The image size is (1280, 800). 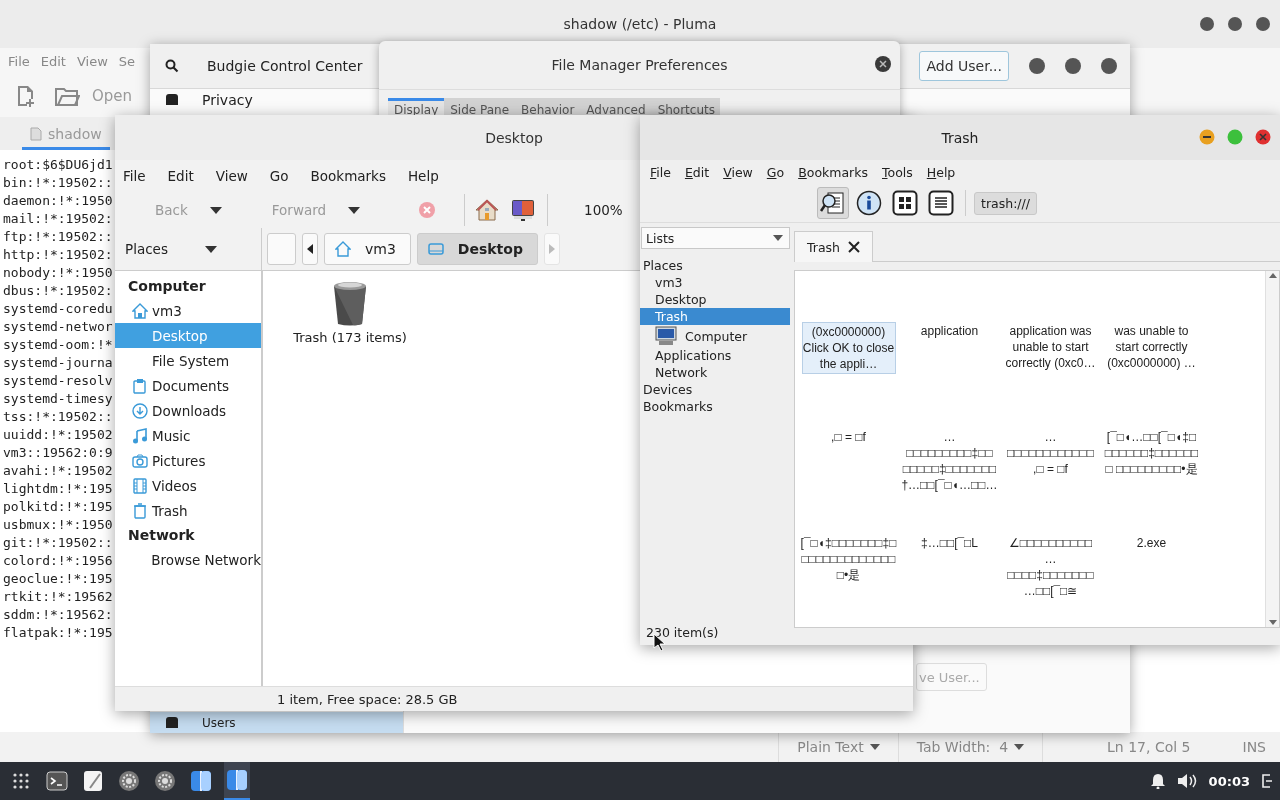 What do you see at coordinates (58, 327) in the screenshot?
I see `text-line: systemd-networ` at bounding box center [58, 327].